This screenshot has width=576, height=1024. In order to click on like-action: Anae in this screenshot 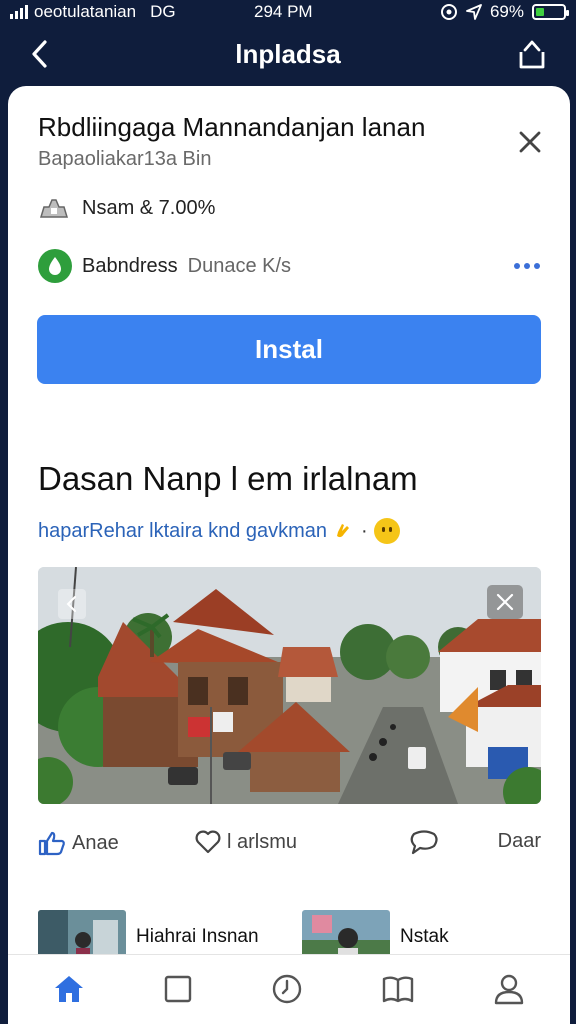, I will do `click(78, 843)`.